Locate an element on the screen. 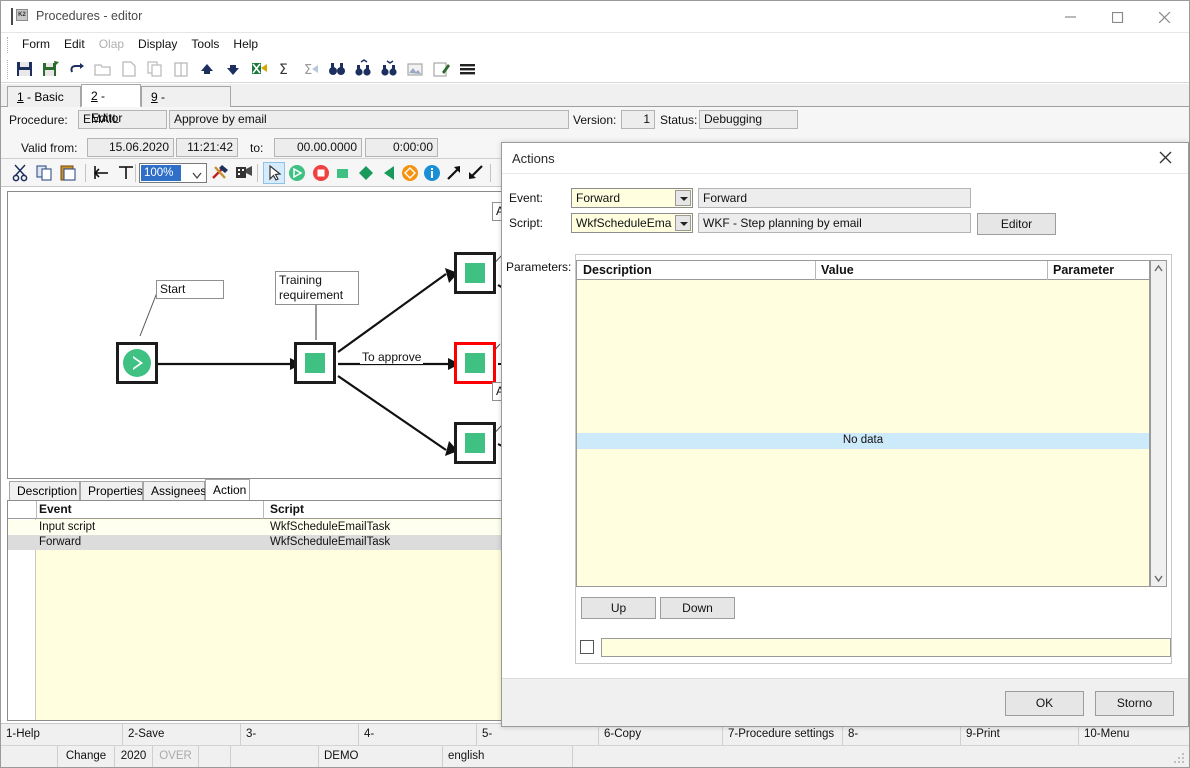 The height and width of the screenshot is (768, 1190). resize-grip-icon is located at coordinates (1180, 759).